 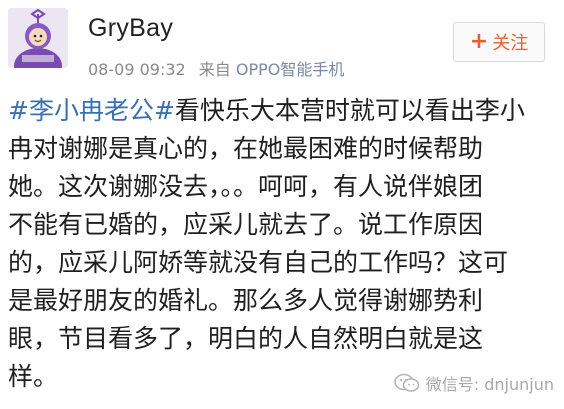 What do you see at coordinates (246, 300) in the screenshot?
I see `post-line: 是最好朋友的婚礼。那么多人觉得谢娜势利` at bounding box center [246, 300].